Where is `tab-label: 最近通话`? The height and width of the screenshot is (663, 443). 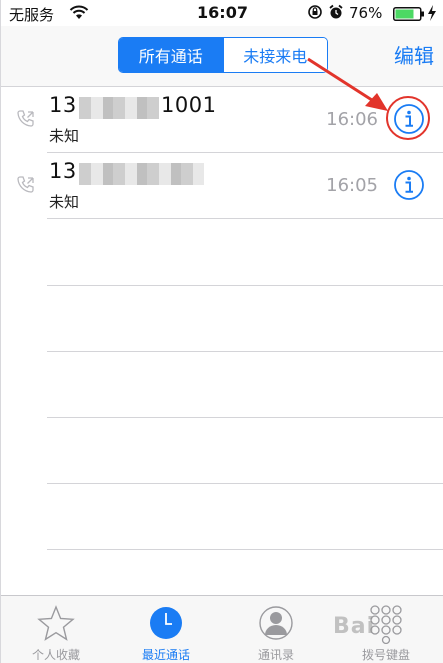
tab-label: 最近通话 is located at coordinates (165, 655).